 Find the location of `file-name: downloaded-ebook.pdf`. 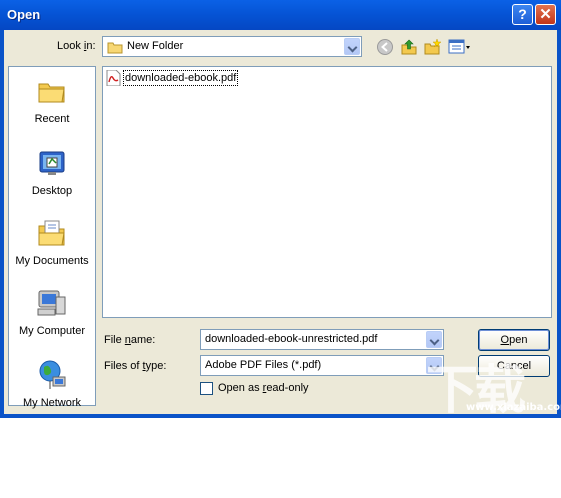

file-name: downloaded-ebook.pdf is located at coordinates (181, 78).